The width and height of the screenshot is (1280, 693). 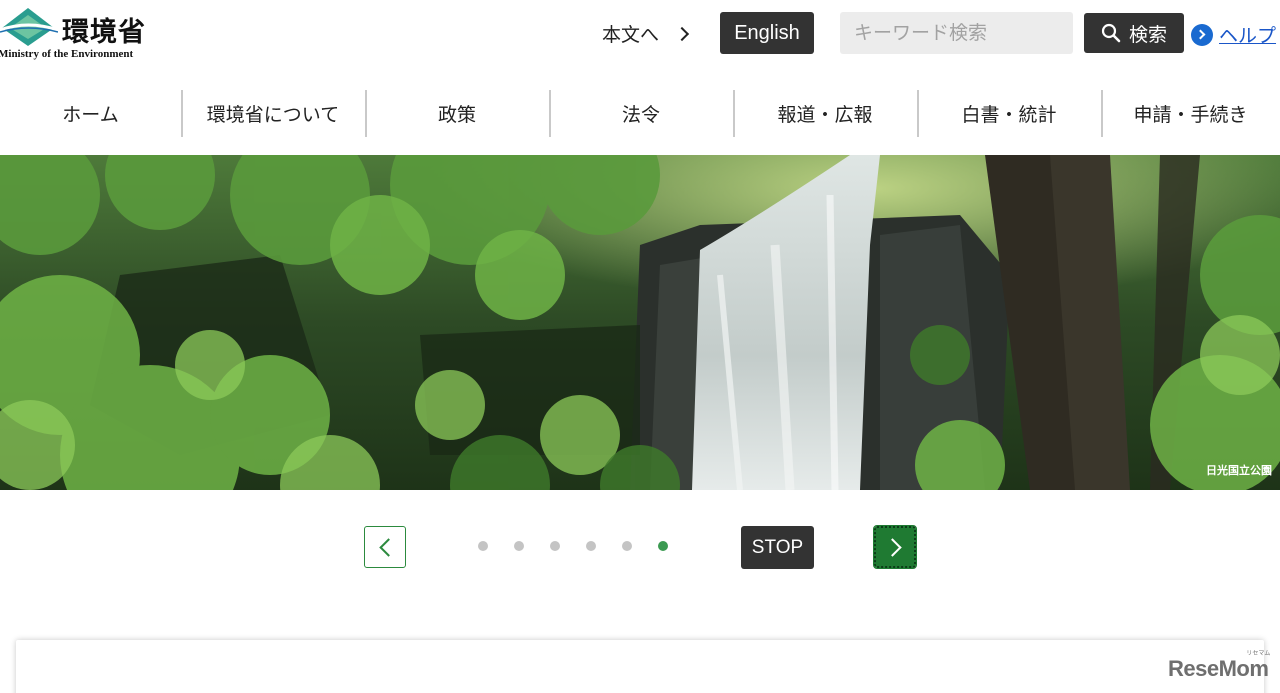 What do you see at coordinates (1258, 654) in the screenshot?
I see `watermark-subtext: リセマム` at bounding box center [1258, 654].